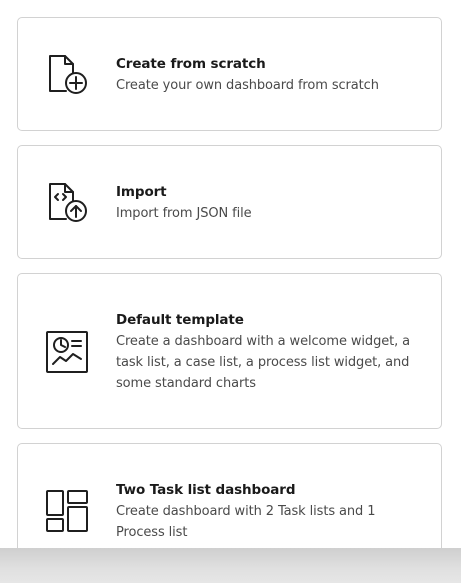  Describe the element at coordinates (141, 192) in the screenshot. I see `card-title: Import` at that location.